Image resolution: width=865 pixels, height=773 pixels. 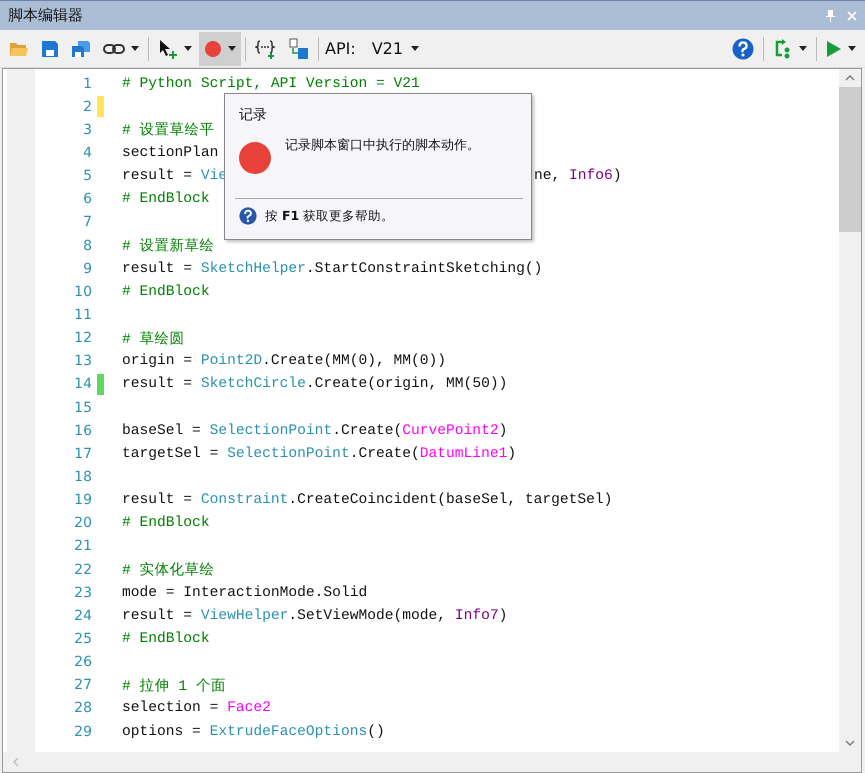 I want to click on code-token: # 设置草绘平, so click(x=168, y=130).